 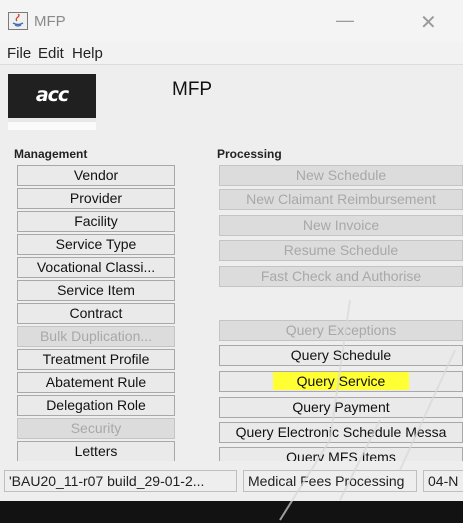 I want to click on new-claimant-reimbursement-button: New Claimant Reimbursement, so click(x=341, y=199).